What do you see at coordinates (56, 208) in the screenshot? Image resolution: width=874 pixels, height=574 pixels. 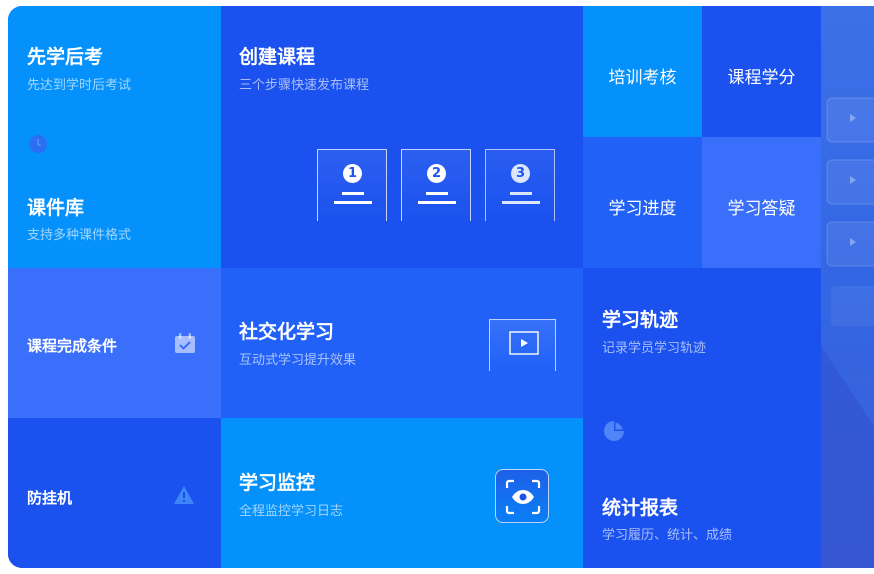 I see `courseware-title: 课件库` at bounding box center [56, 208].